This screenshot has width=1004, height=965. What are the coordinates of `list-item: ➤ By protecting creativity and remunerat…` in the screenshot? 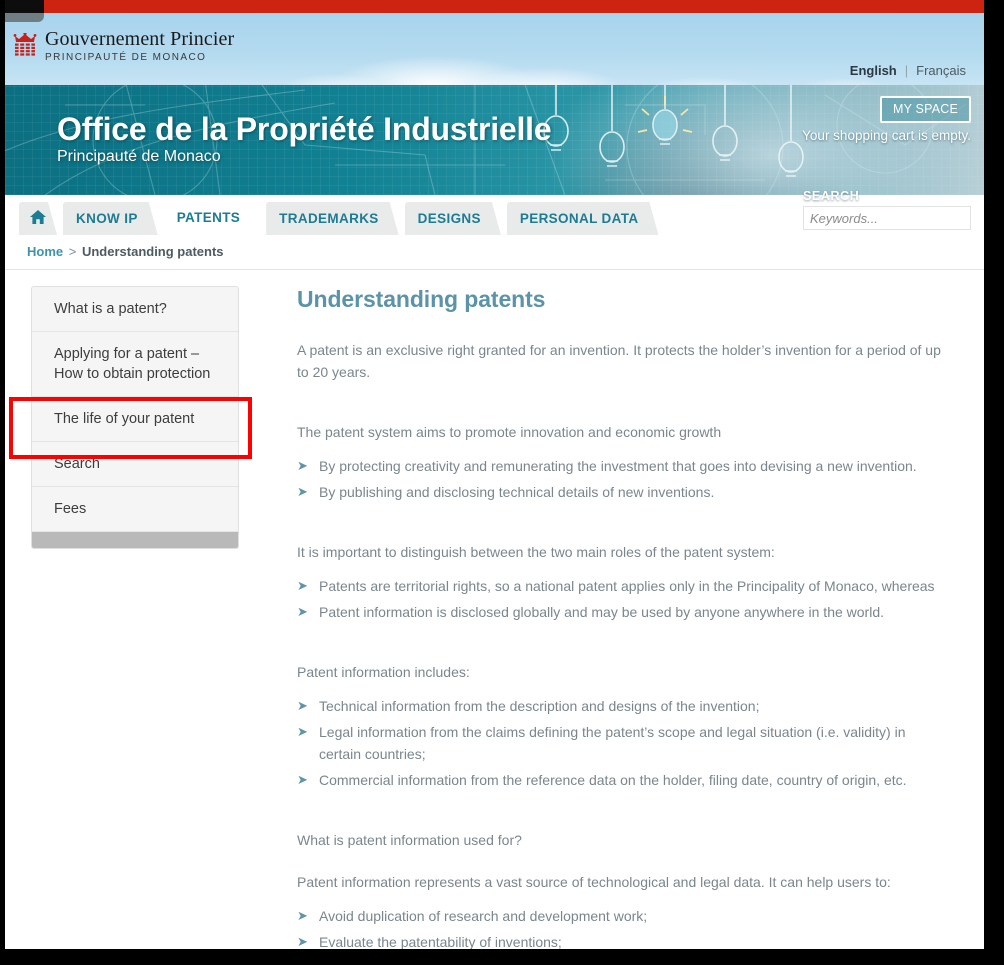 It's located at (622, 466).